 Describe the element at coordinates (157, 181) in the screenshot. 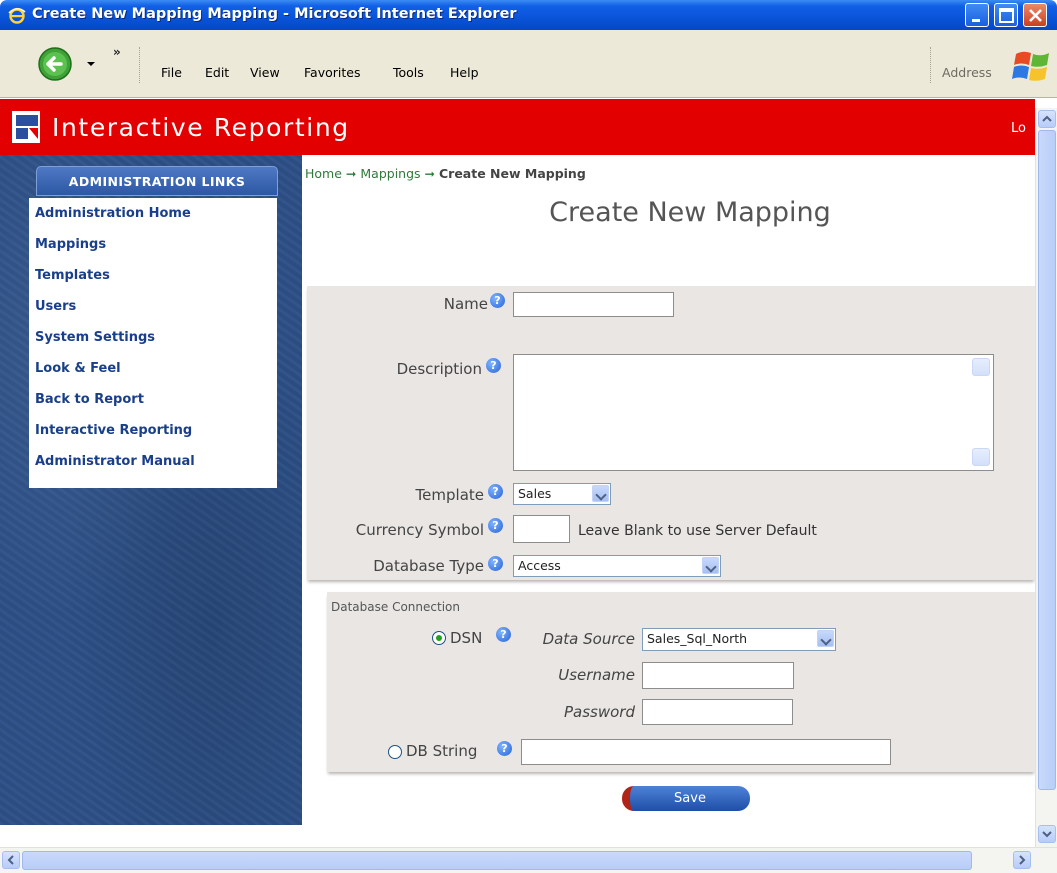

I see `sidebar-header: ADMINISTRATION LINKS` at that location.